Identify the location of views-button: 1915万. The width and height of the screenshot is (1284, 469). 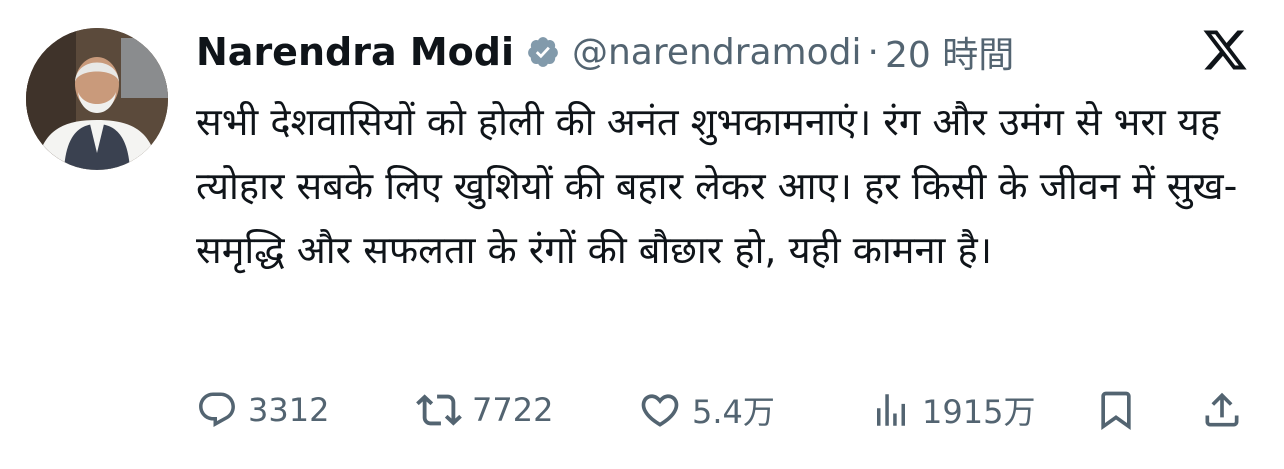
(952, 410).